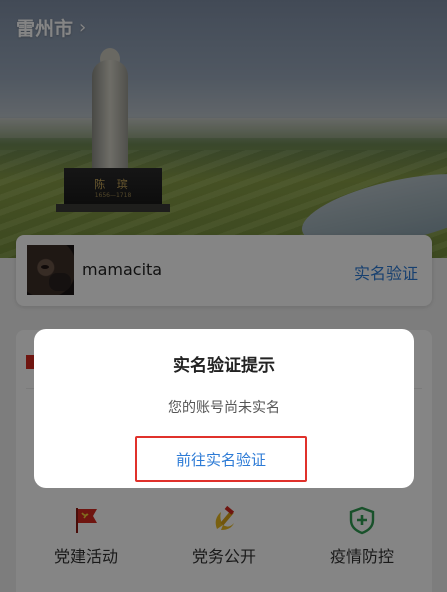  Describe the element at coordinates (221, 459) in the screenshot. I see `go-verify-button: 前往实名验证` at that location.